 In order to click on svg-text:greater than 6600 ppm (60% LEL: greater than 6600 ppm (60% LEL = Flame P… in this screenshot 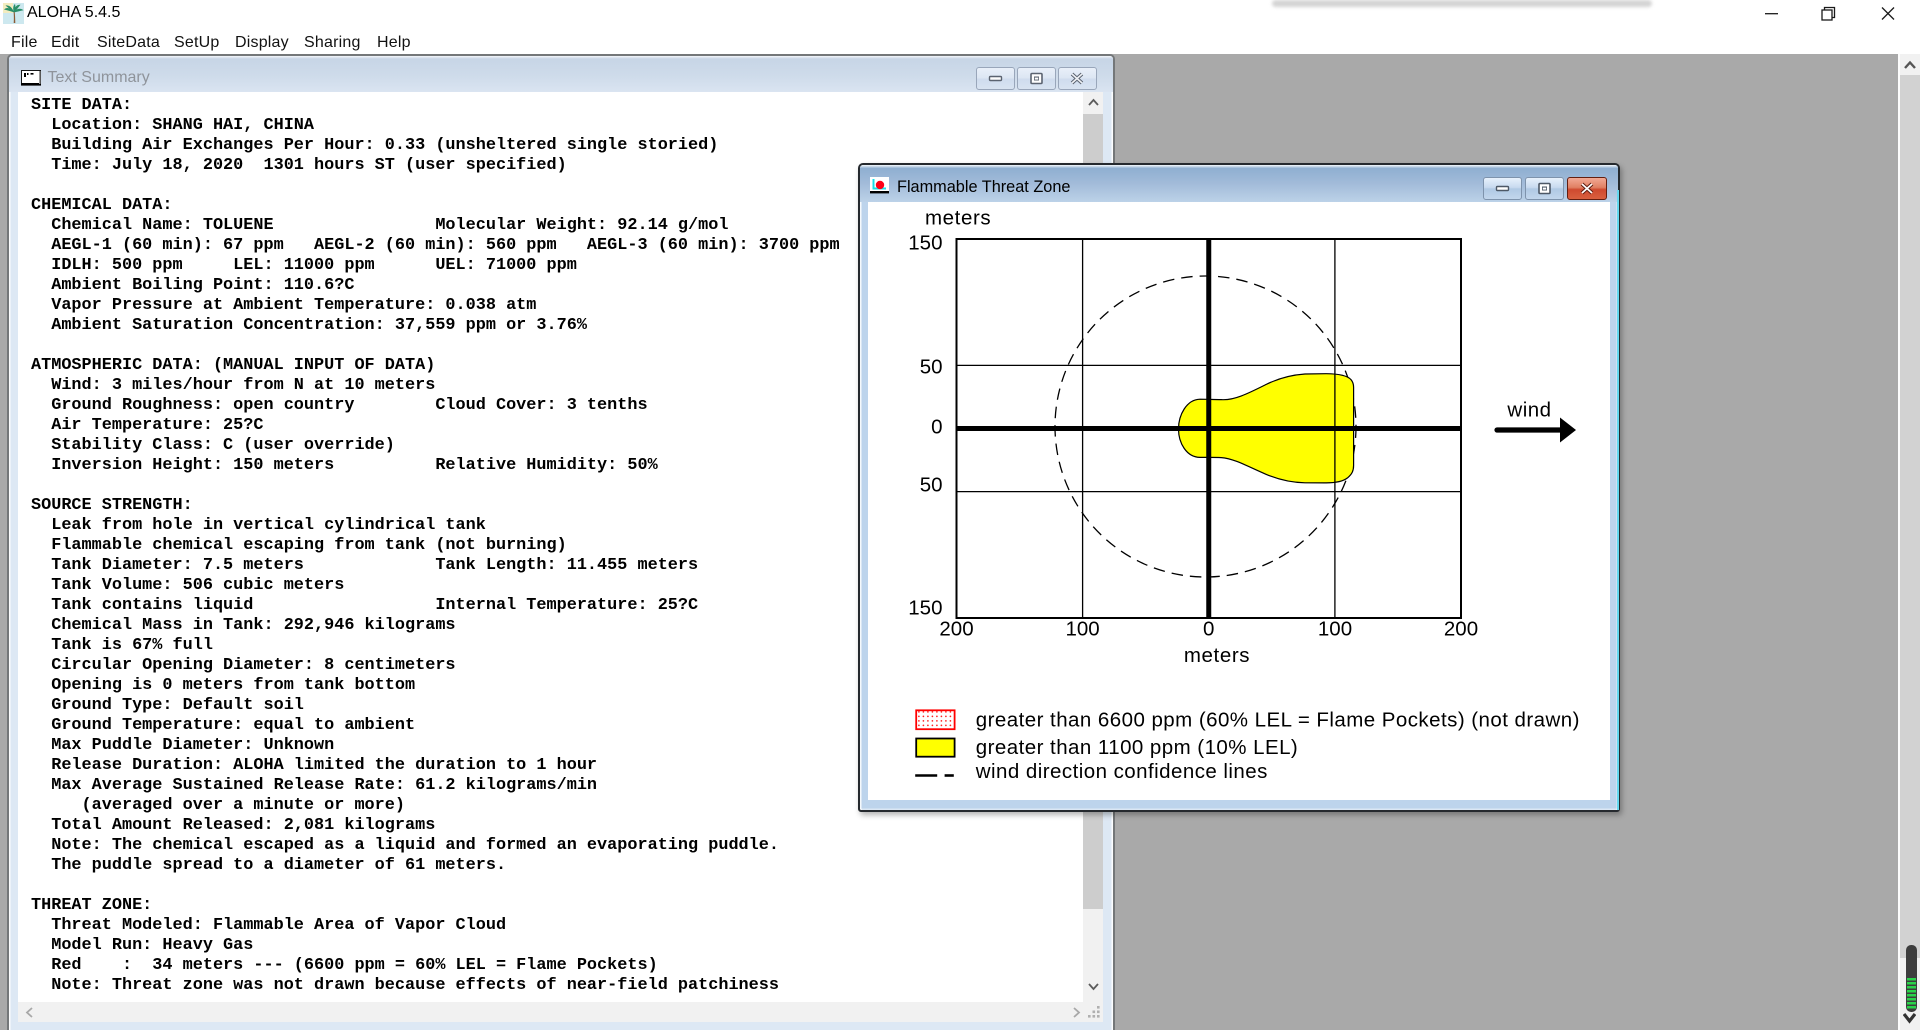, I will do `click(1278, 720)`.